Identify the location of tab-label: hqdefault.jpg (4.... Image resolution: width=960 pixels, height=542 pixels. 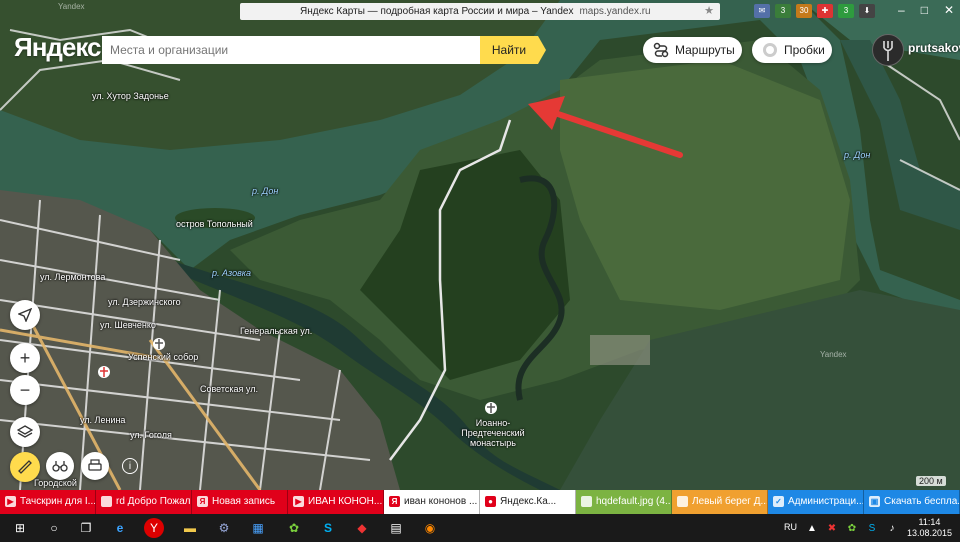
(634, 501).